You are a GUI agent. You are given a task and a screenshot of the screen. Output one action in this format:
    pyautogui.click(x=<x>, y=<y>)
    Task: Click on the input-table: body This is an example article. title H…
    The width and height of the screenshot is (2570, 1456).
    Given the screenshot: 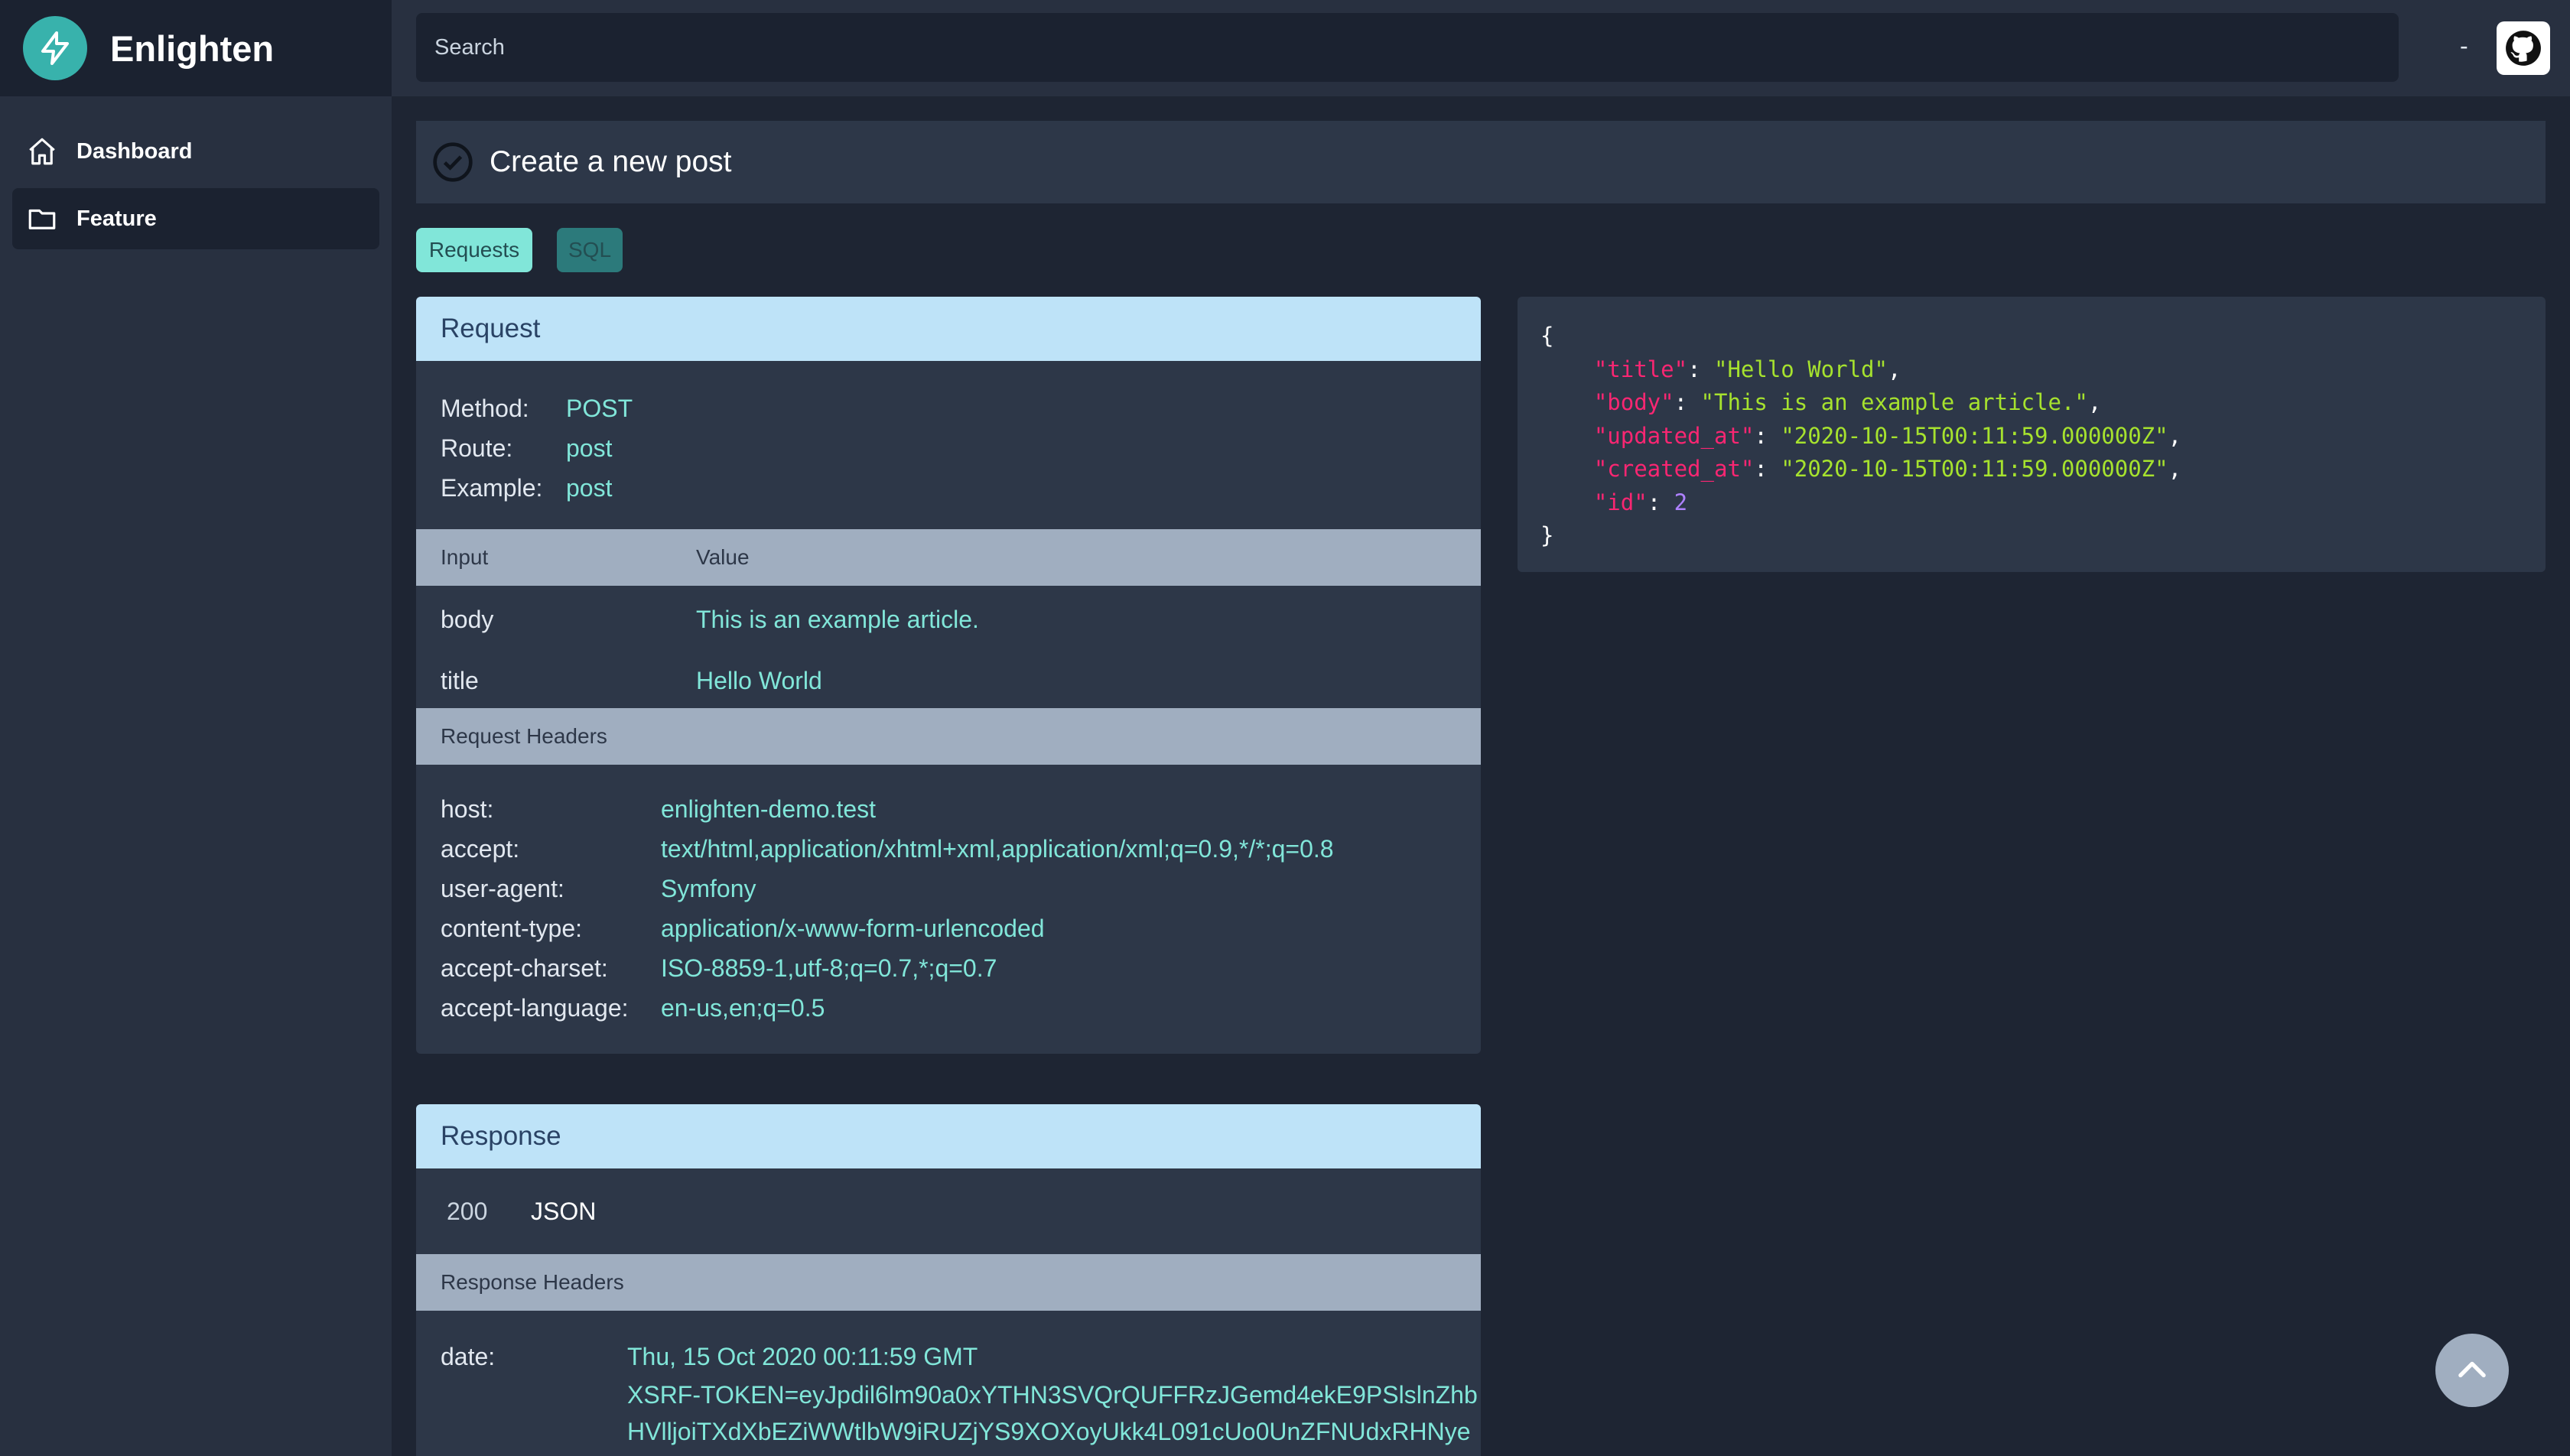 What is the action you would take?
    pyautogui.click(x=948, y=647)
    